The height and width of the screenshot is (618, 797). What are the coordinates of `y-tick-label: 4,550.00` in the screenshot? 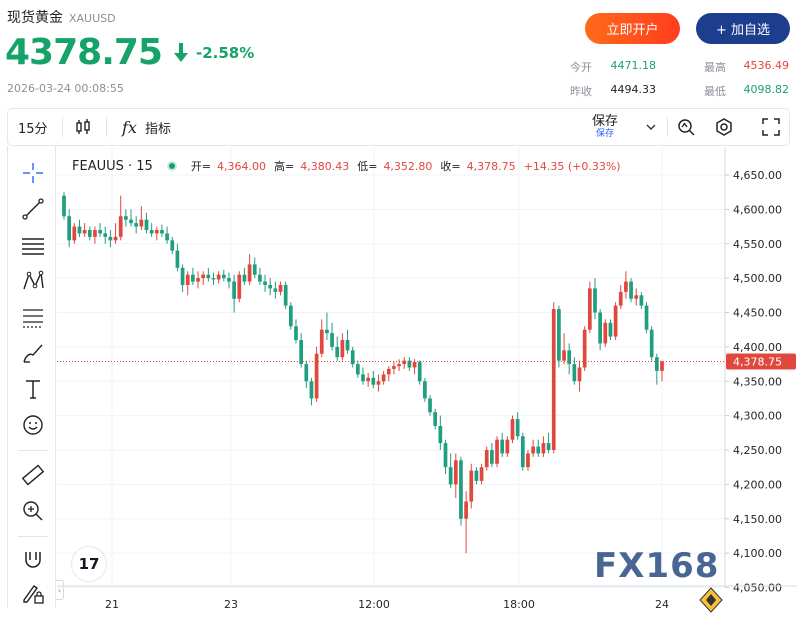 It's located at (757, 244).